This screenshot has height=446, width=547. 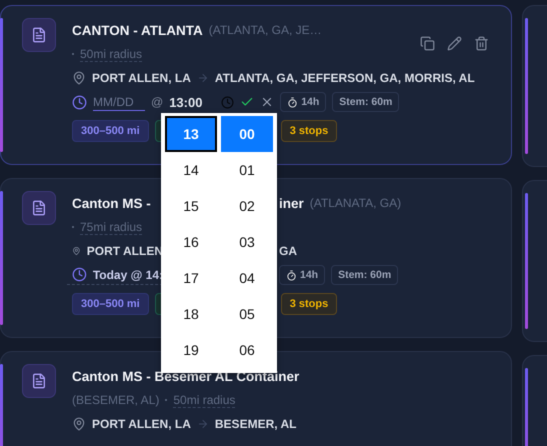 I want to click on hour-option: 15, so click(x=191, y=206).